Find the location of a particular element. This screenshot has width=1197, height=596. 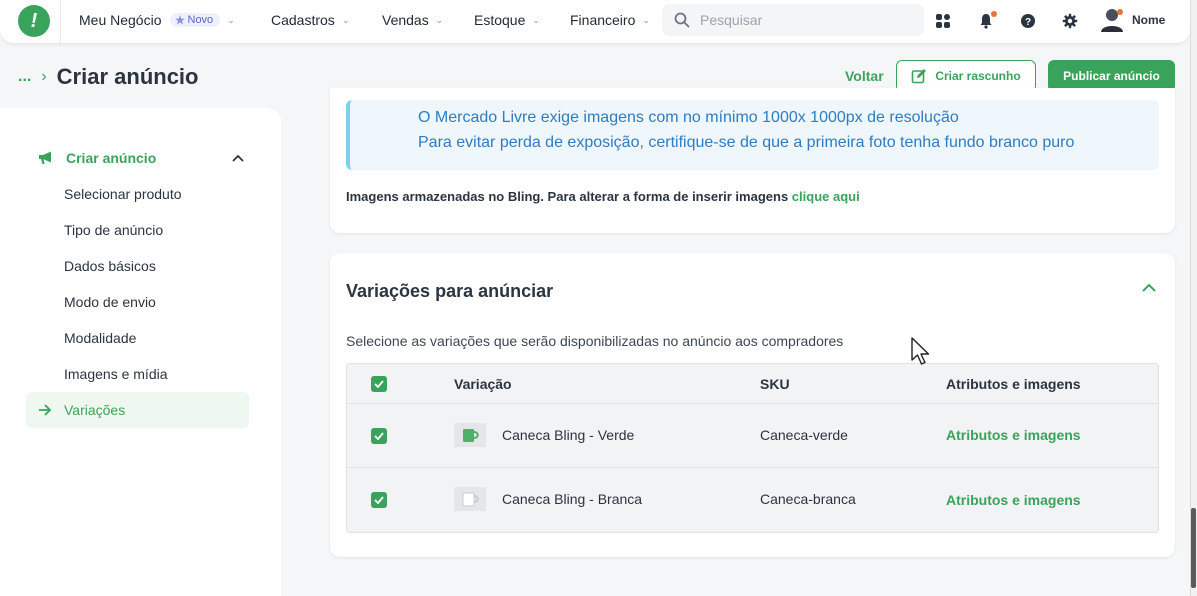

nav-label: Vendas is located at coordinates (405, 20).